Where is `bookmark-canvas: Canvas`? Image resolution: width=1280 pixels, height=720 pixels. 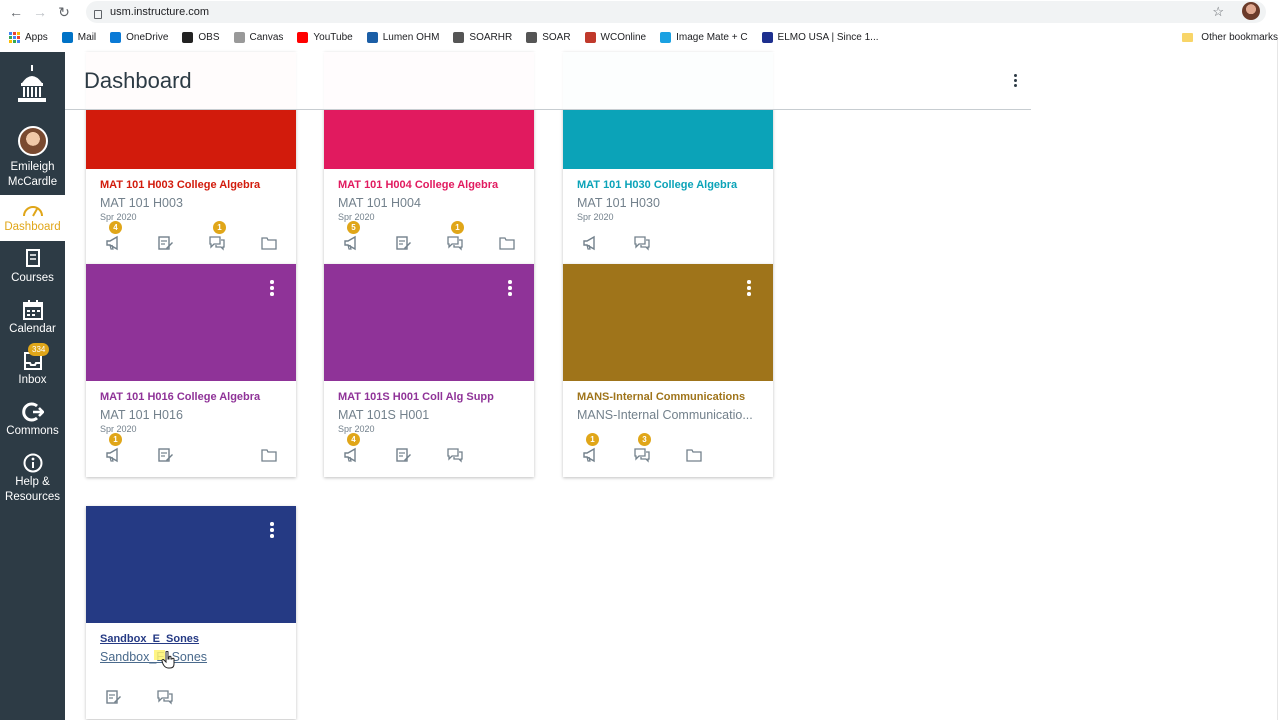
bookmark-canvas: Canvas is located at coordinates (258, 37).